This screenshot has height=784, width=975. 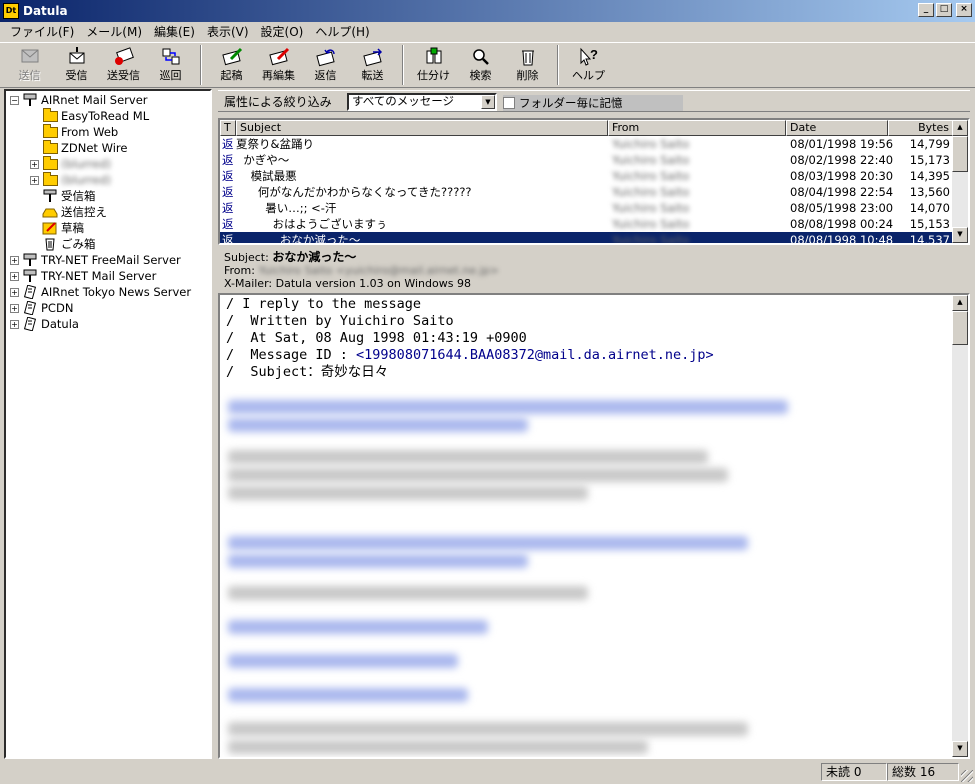 I want to click on server-icon, so click(x=30, y=276).